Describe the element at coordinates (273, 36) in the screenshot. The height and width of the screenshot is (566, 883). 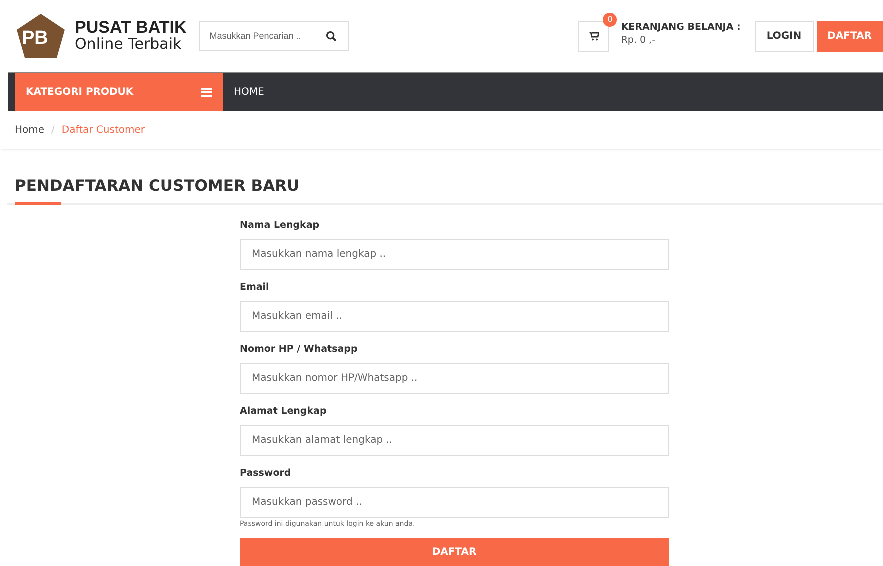
I see `search-field: Masukkan Pencarian ..` at that location.